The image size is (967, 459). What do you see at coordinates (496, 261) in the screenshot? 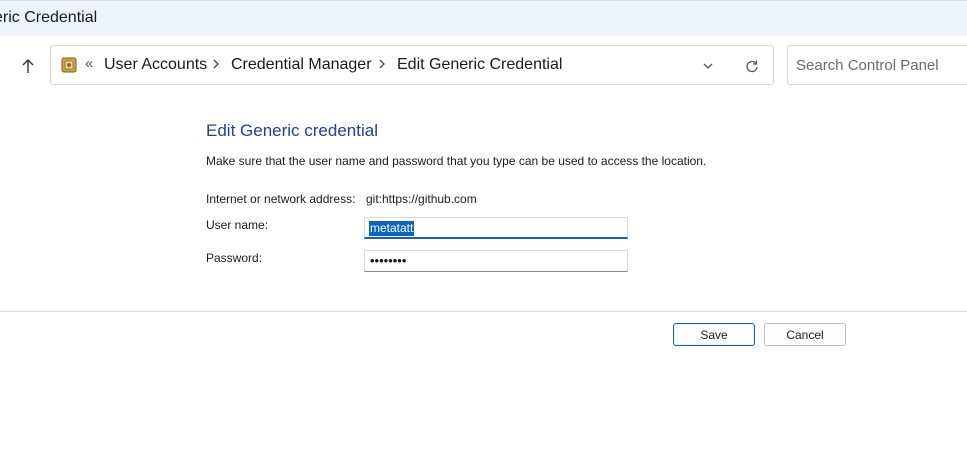
I see `password-field: ••••••••` at bounding box center [496, 261].